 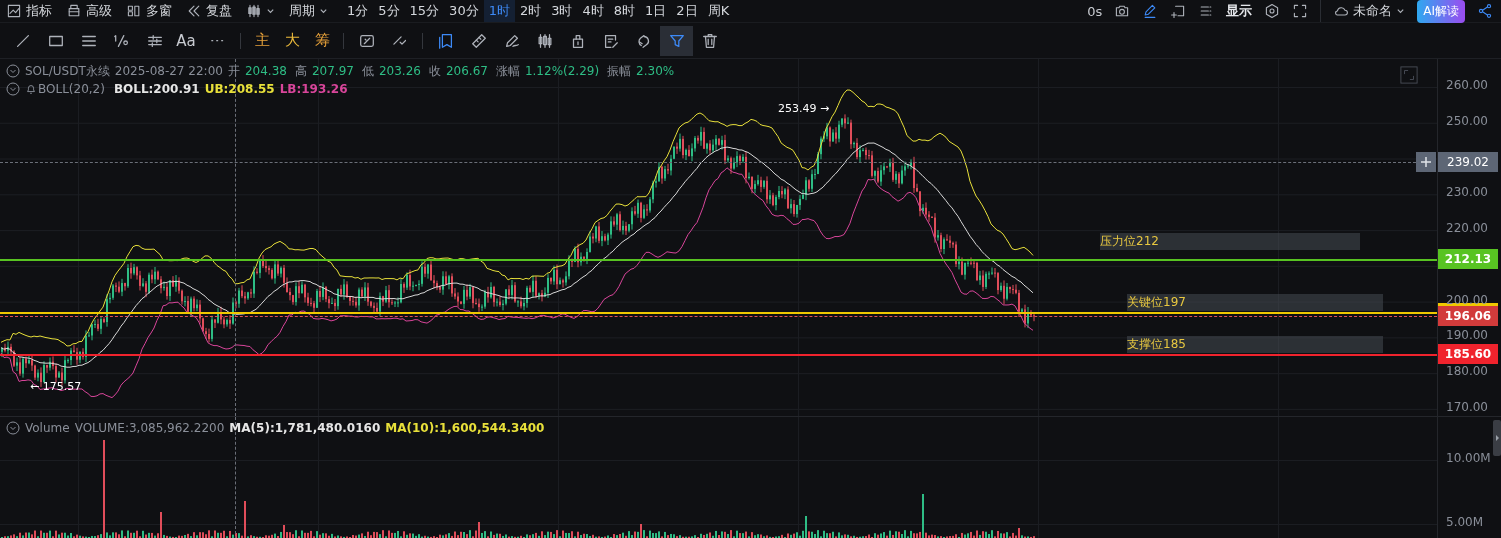 I want to click on low-marker: ← 175.57, so click(x=56, y=386).